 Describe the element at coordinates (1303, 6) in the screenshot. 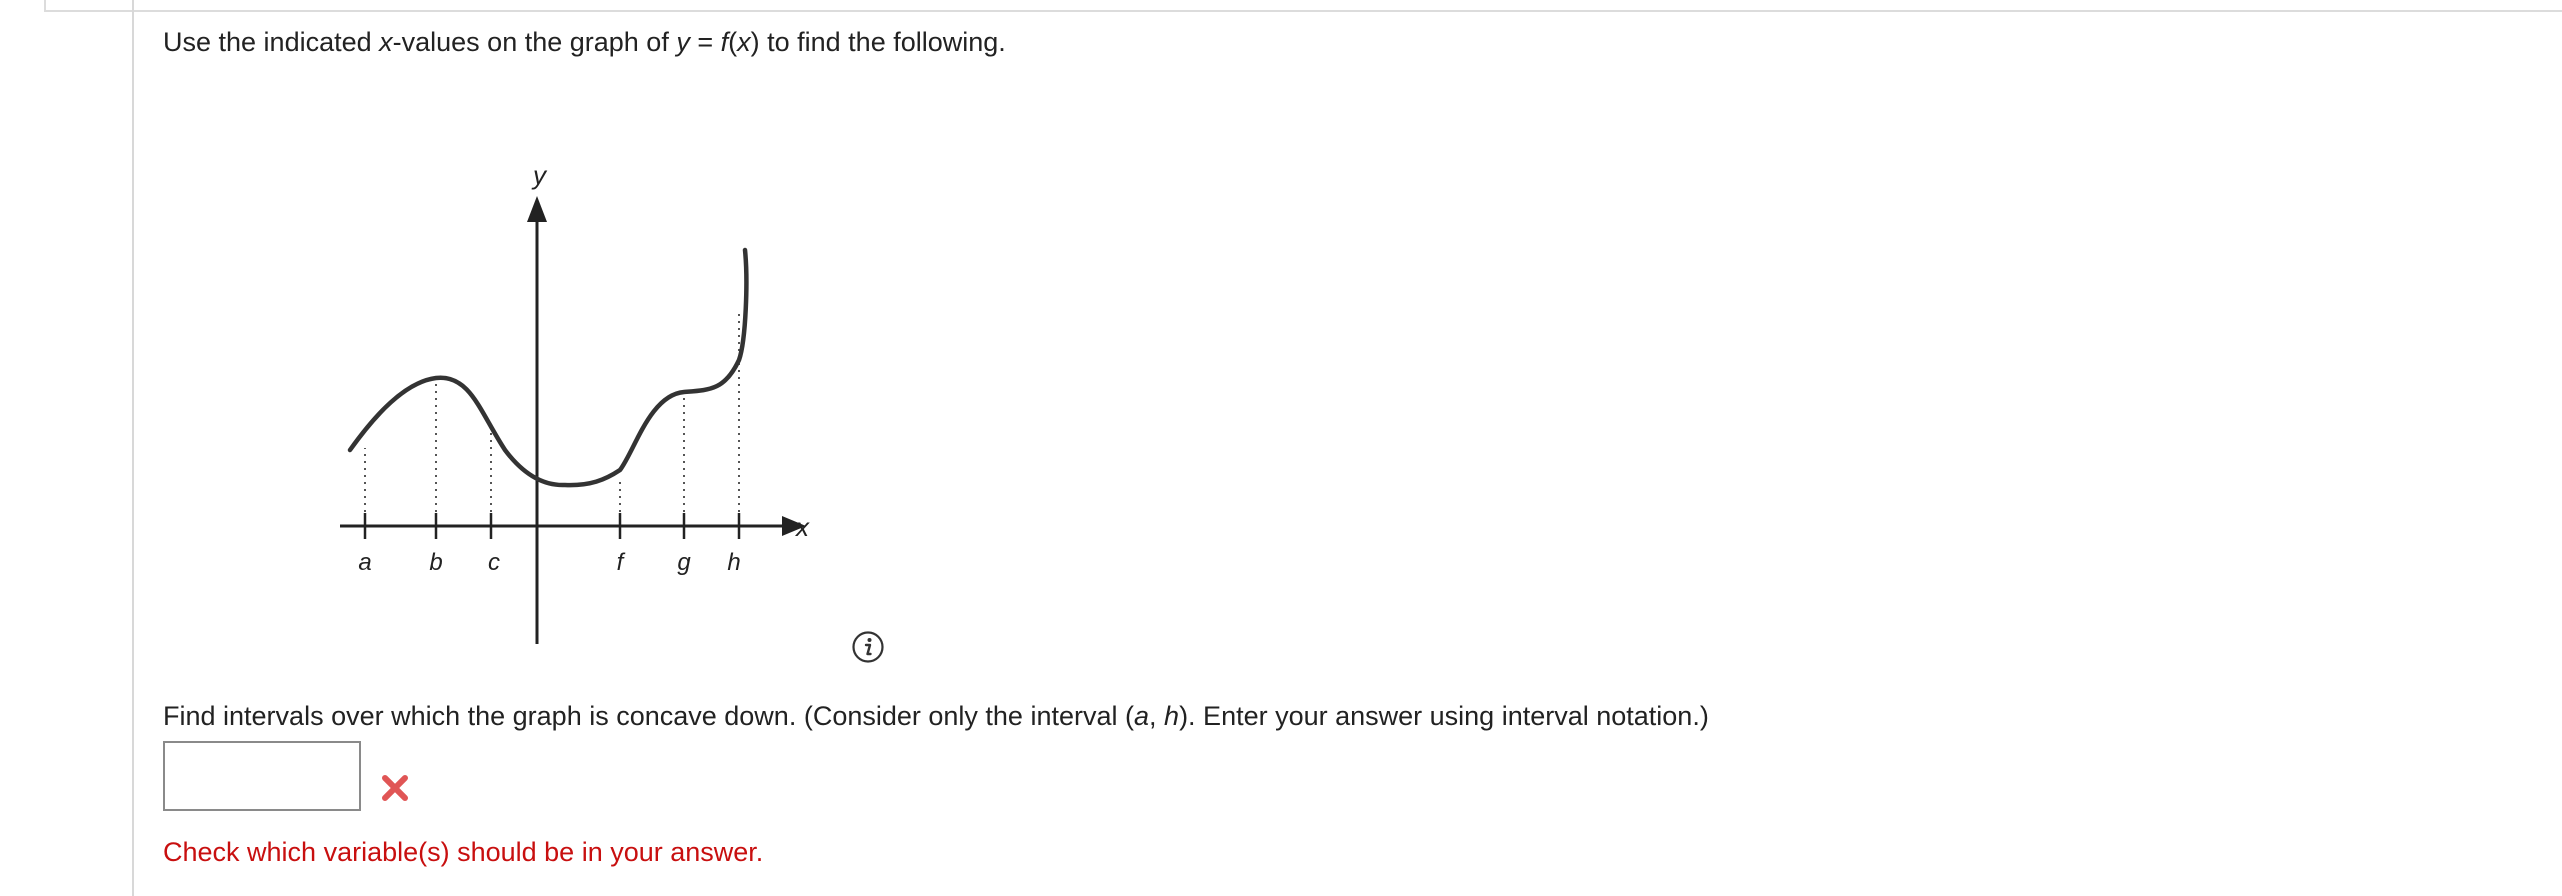

I see `top-divider` at that location.